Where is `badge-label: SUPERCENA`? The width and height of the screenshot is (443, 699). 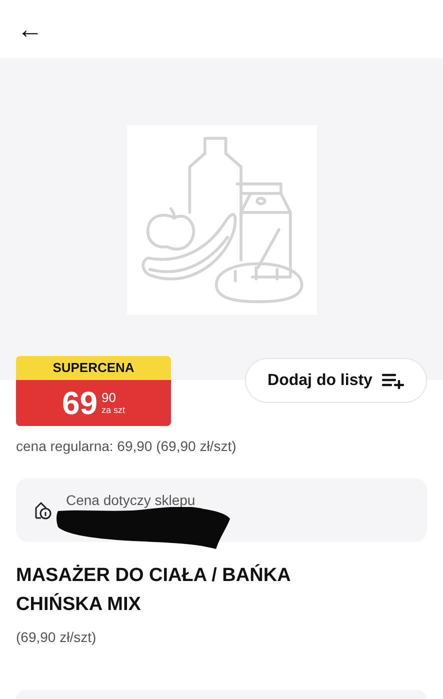 badge-label: SUPERCENA is located at coordinates (93, 368).